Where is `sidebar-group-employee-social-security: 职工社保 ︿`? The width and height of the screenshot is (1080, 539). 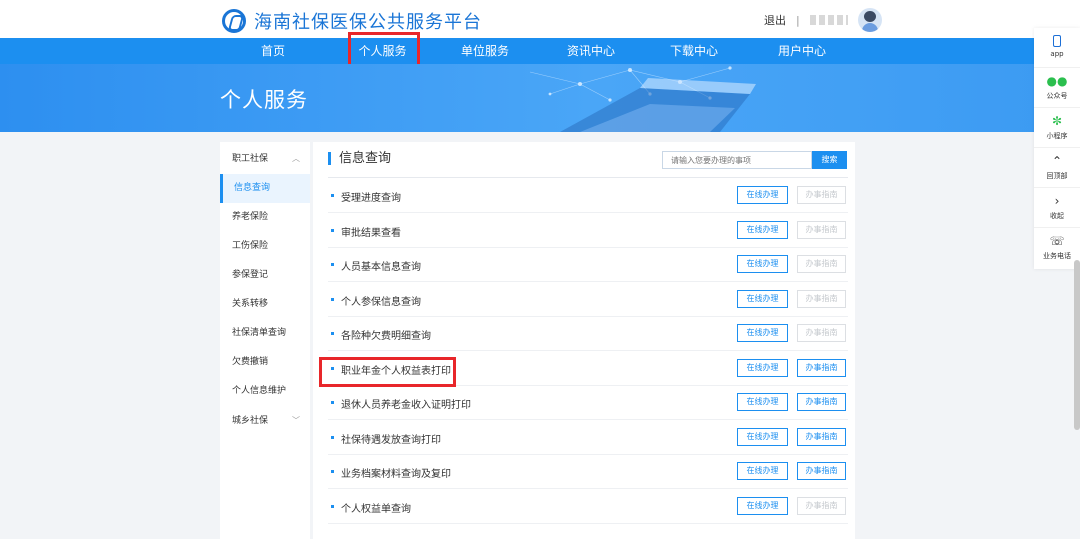 sidebar-group-employee-social-security: 职工社保 ︿ is located at coordinates (265, 159).